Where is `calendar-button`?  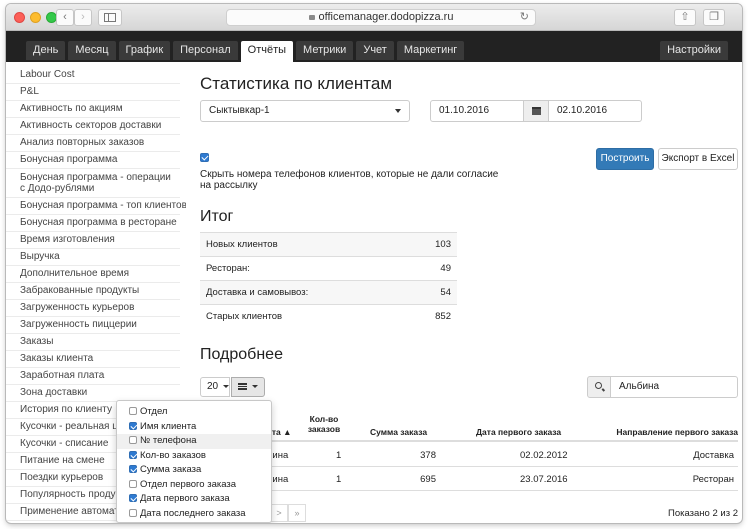 calendar-button is located at coordinates (536, 111).